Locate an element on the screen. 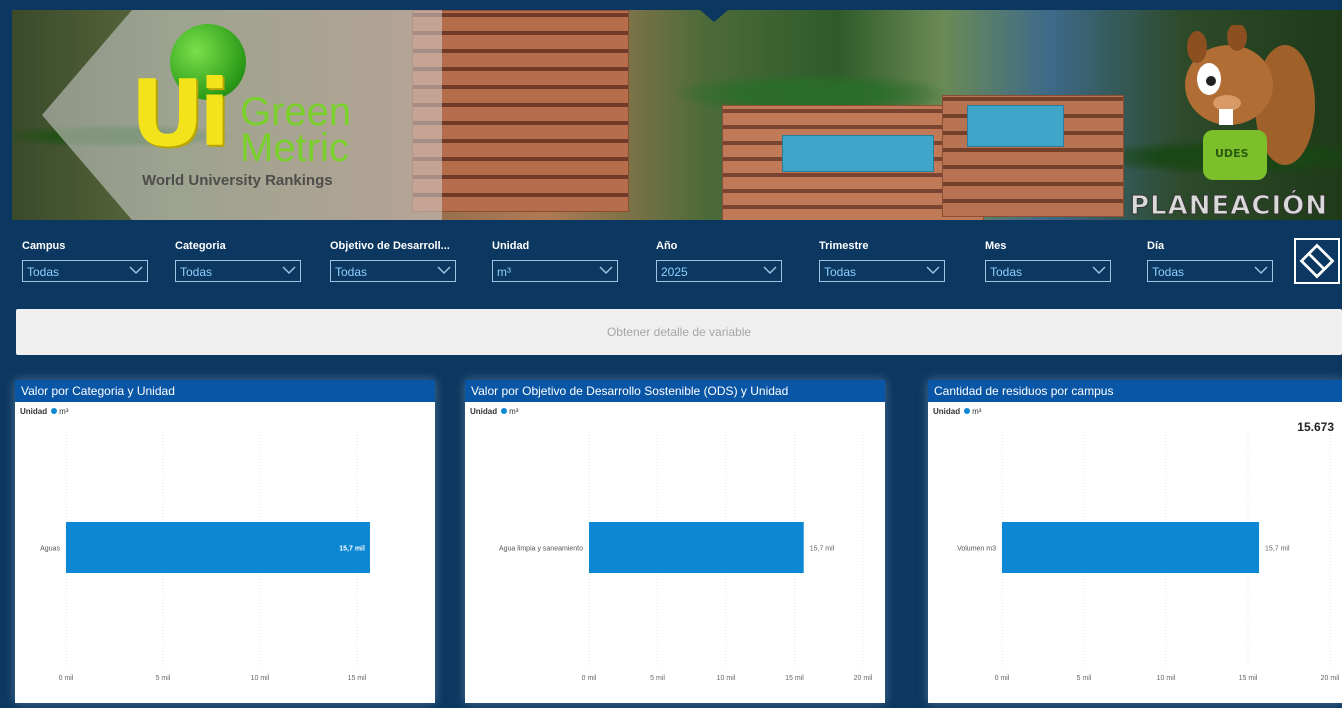  anio-dropdown: 2025 is located at coordinates (719, 271).